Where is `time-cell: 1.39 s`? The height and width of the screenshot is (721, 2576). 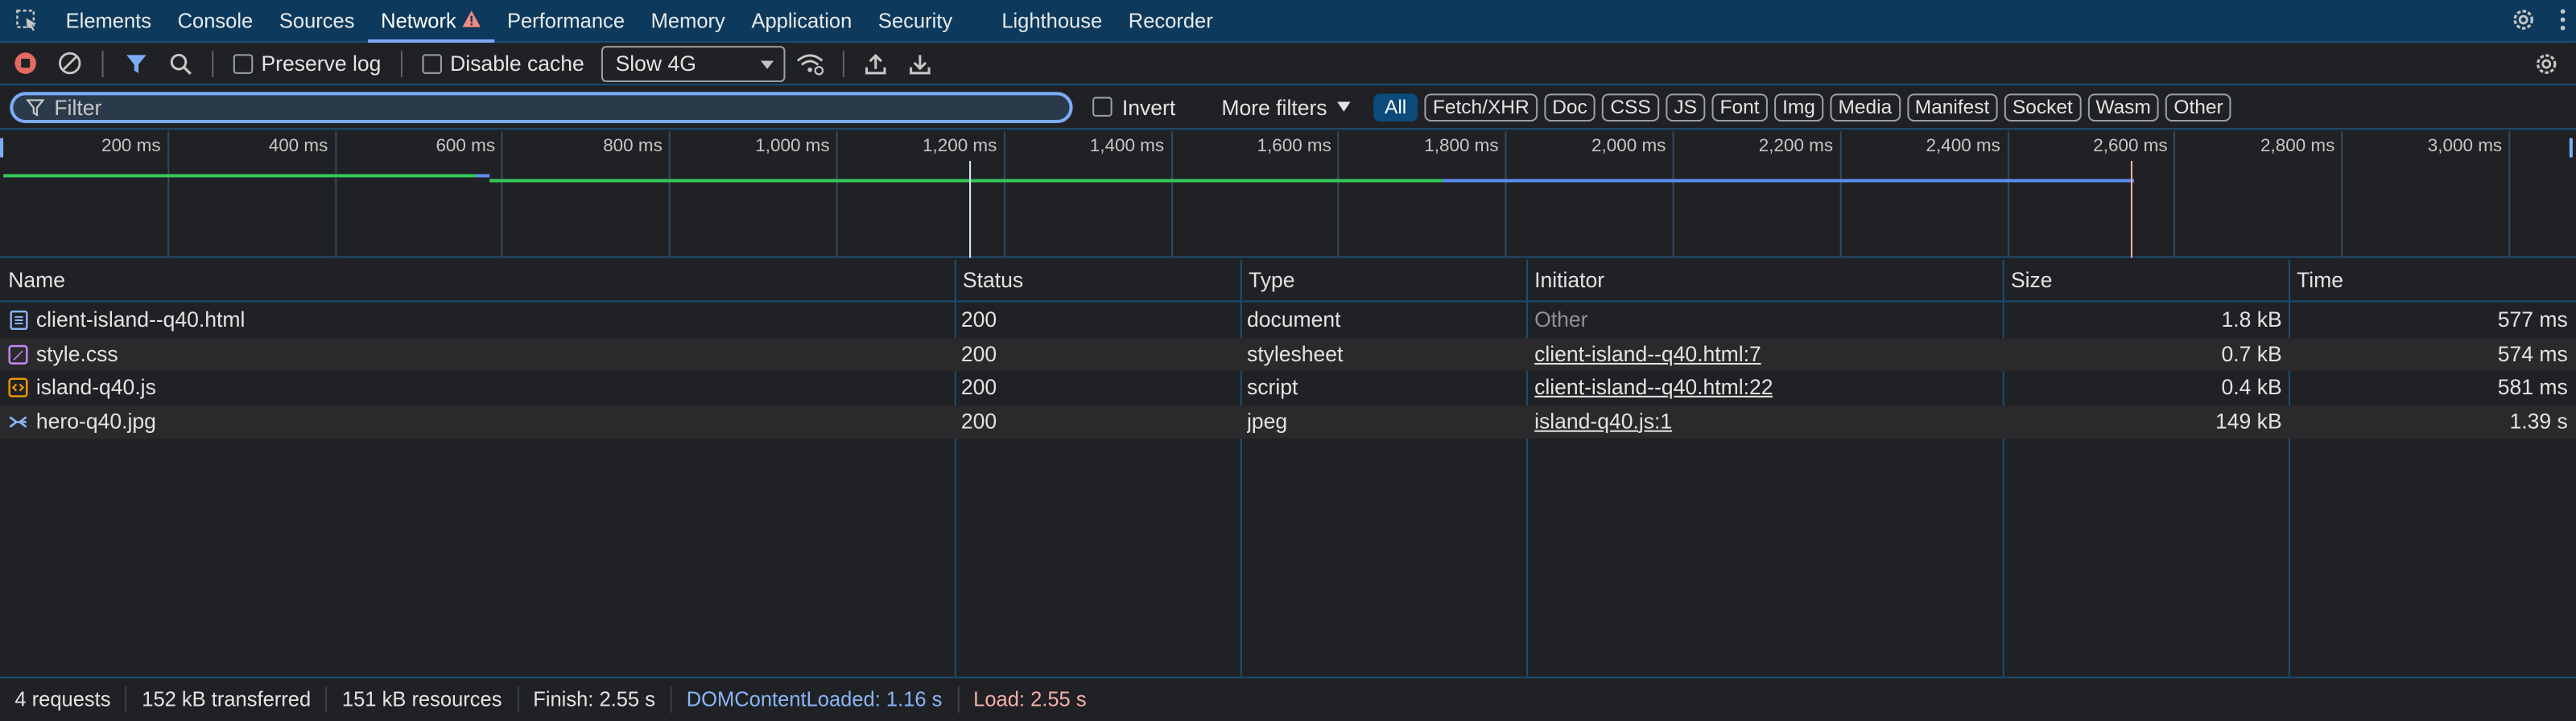 time-cell: 1.39 s is located at coordinates (2538, 420).